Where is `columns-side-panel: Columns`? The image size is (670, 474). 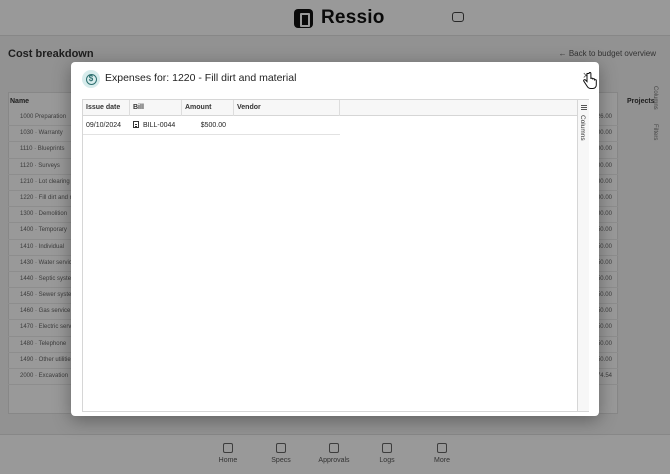 columns-side-panel: Columns is located at coordinates (583, 255).